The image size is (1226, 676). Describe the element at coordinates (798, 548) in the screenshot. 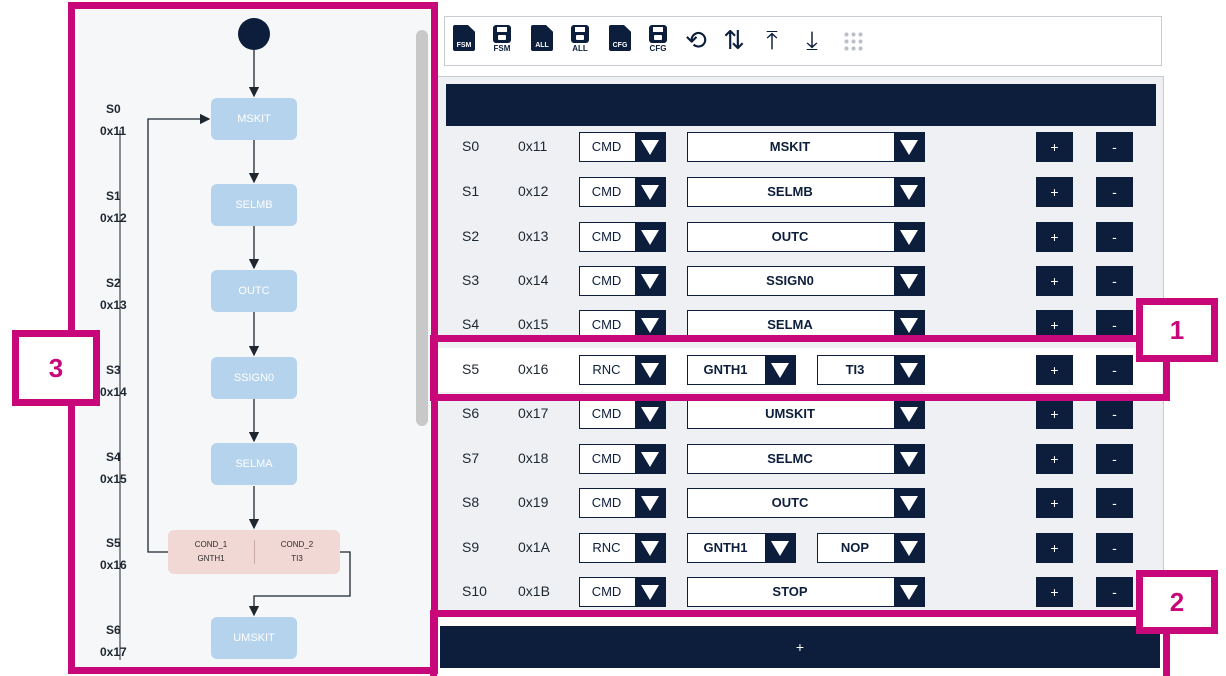

I see `table-row: S9 0x1A RNC GNTH1 NOP + -` at that location.